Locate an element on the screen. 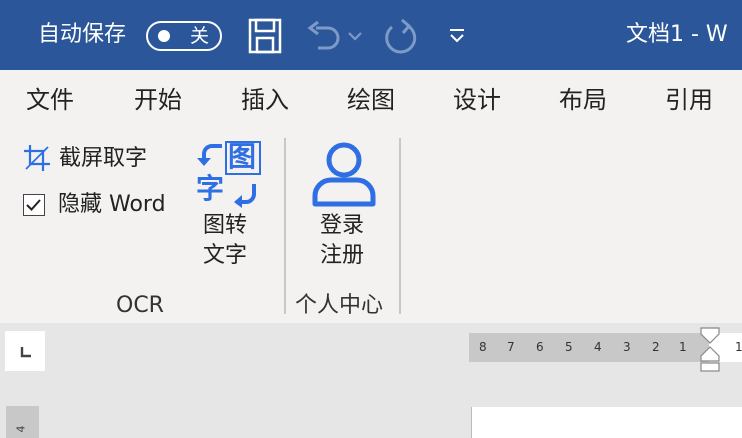 Image resolution: width=742 pixels, height=438 pixels. tab-home: 开始 is located at coordinates (158, 100).